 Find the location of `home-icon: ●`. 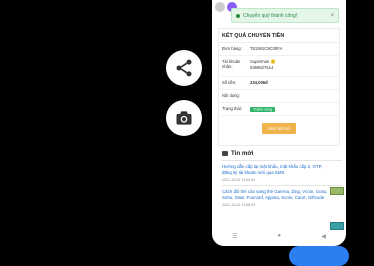

home-icon: ● is located at coordinates (280, 236).